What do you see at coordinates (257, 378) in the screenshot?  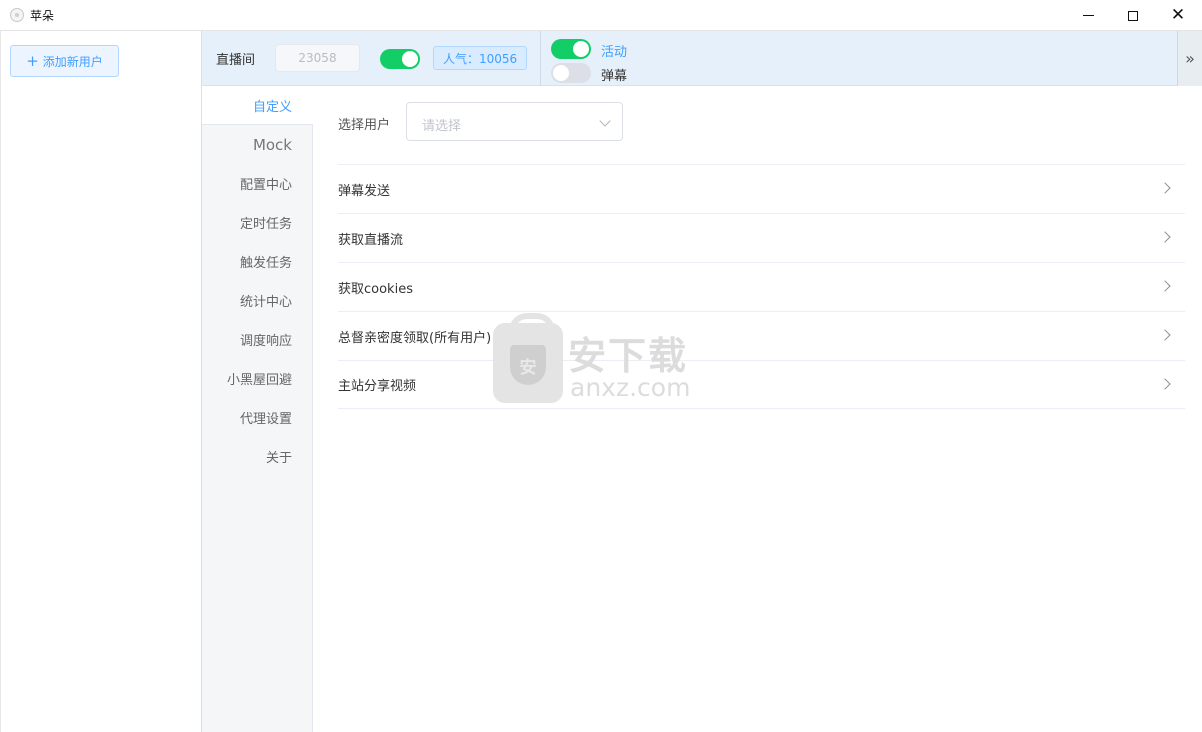 I see `tab-blackroom-avoid: 小黑屋回避` at bounding box center [257, 378].